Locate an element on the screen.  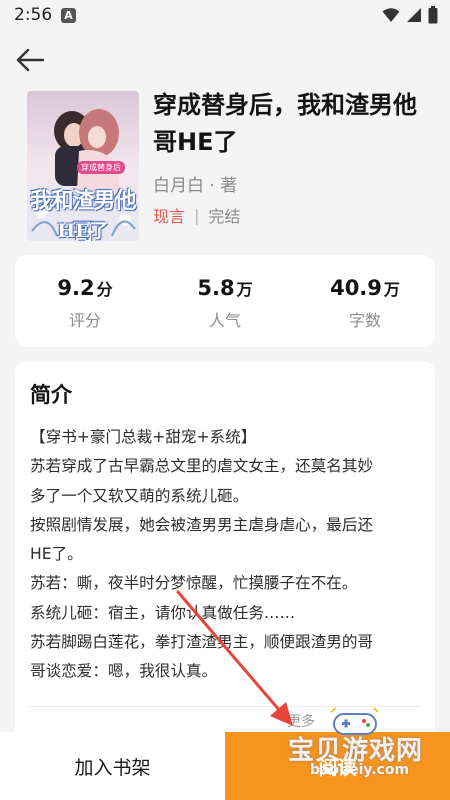
status-time: 2:56 is located at coordinates (33, 15).